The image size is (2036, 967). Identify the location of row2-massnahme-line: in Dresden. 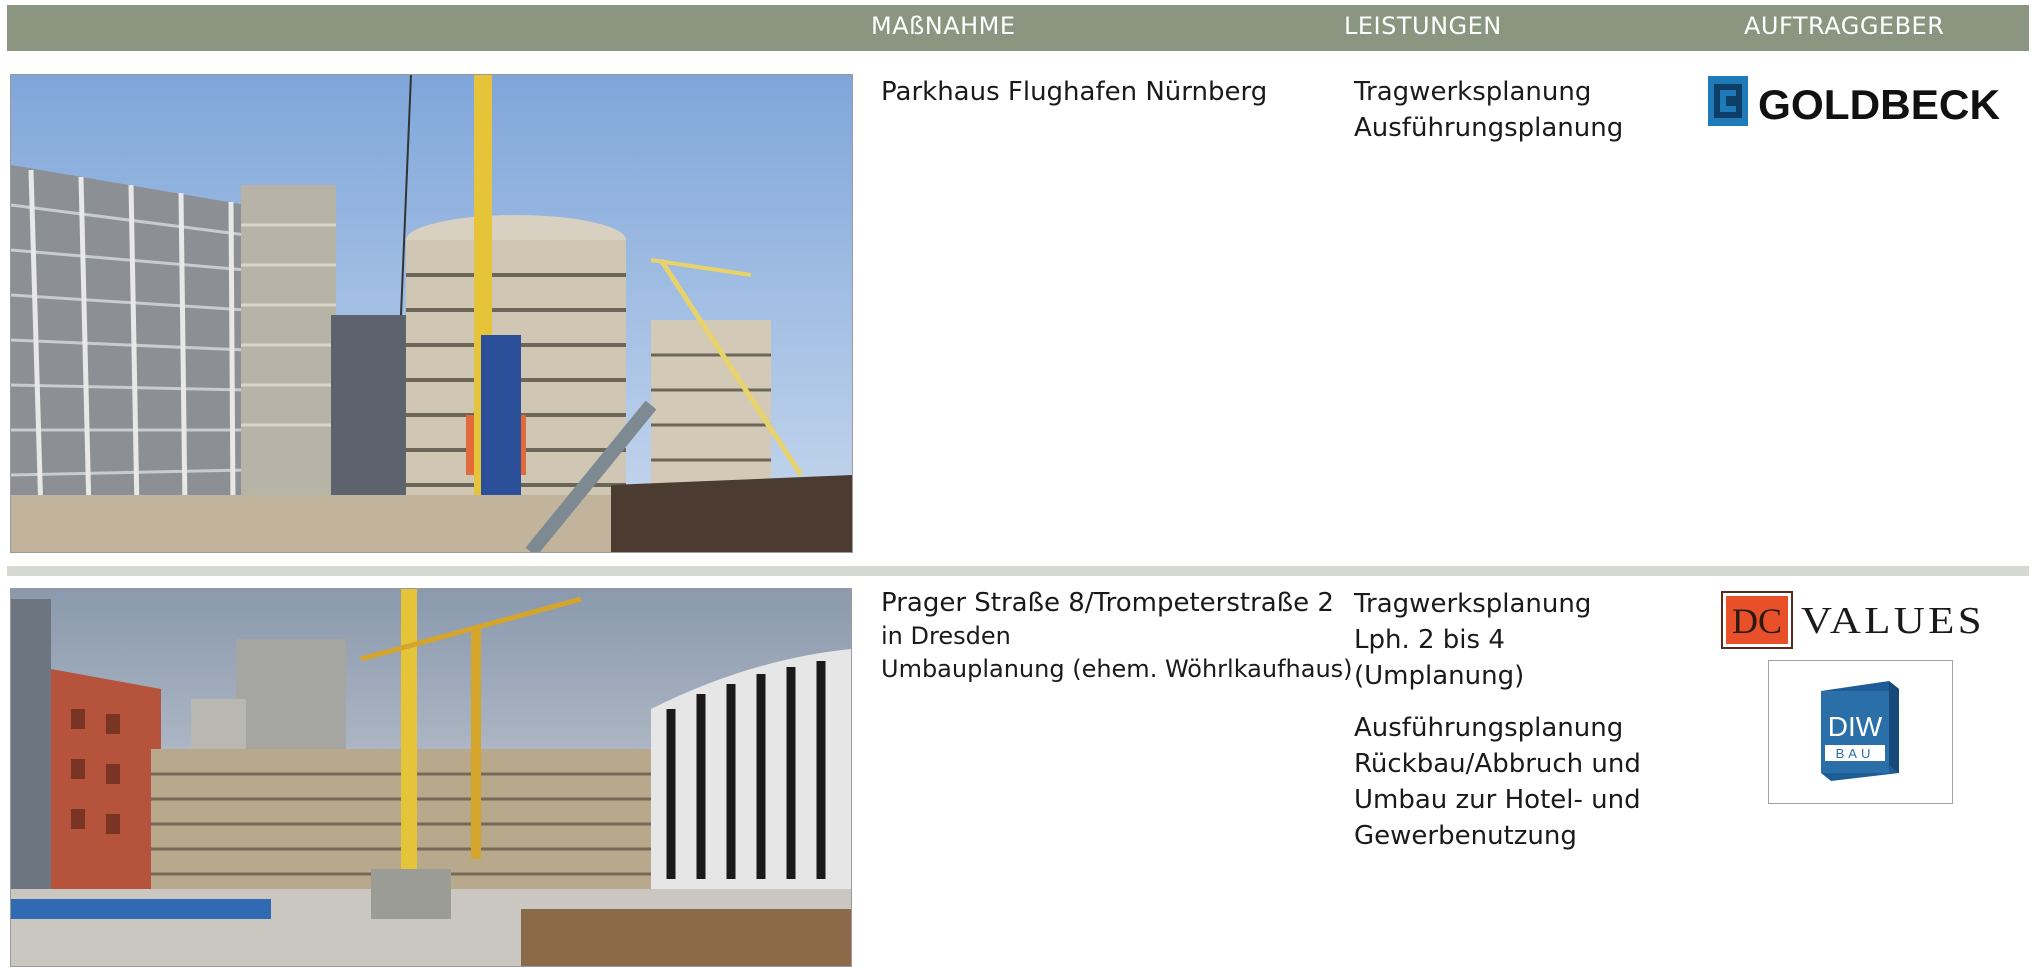
(946, 636).